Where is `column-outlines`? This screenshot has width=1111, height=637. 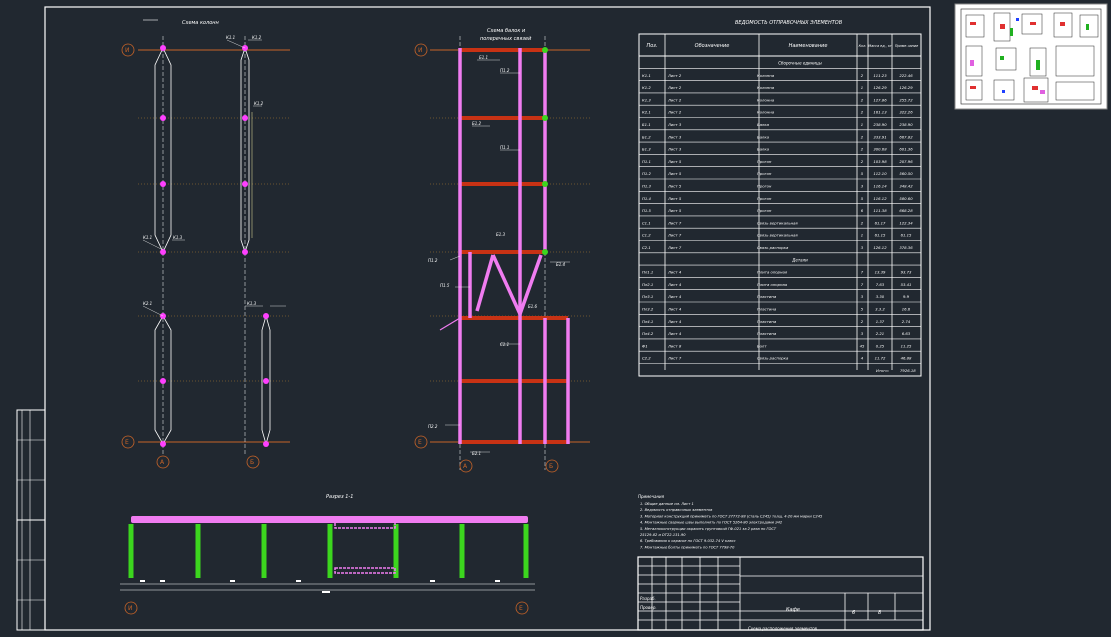 column-outlines is located at coordinates (212, 246).